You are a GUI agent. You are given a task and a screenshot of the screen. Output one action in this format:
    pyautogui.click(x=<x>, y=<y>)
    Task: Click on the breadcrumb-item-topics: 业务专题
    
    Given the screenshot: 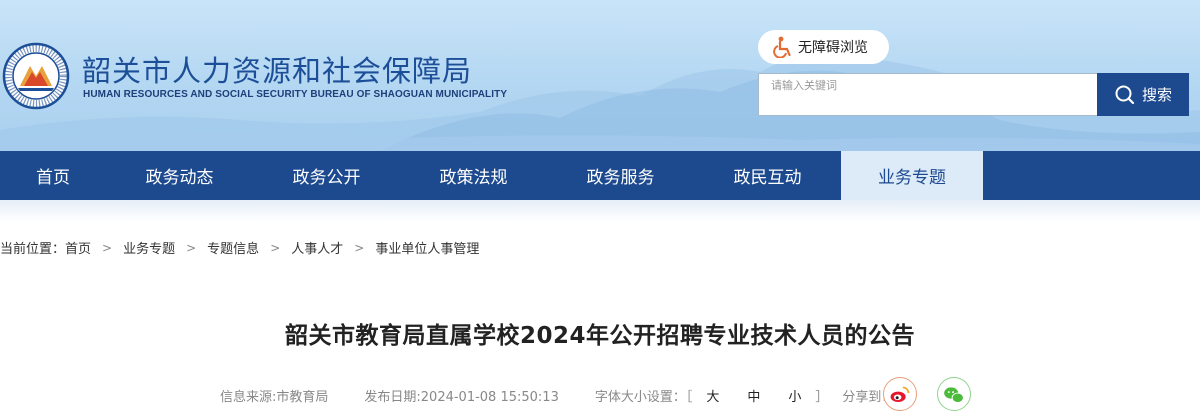 What is the action you would take?
    pyautogui.click(x=149, y=247)
    